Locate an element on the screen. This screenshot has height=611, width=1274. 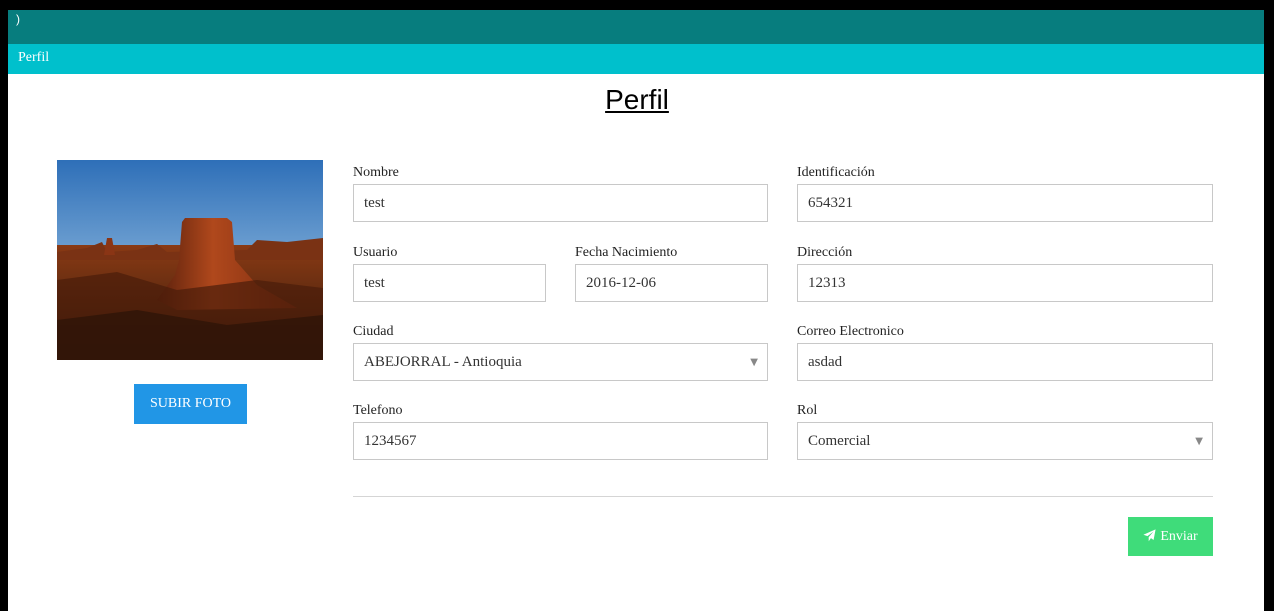
fecha-nacimiento-label: Fecha Nacimiento is located at coordinates (626, 252).